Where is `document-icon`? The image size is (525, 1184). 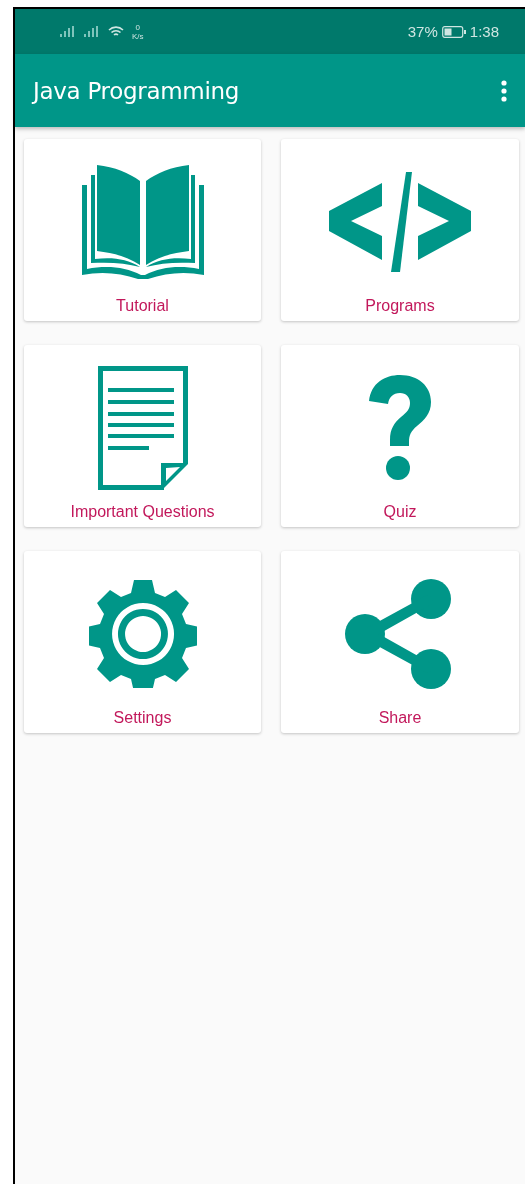 document-icon is located at coordinates (142, 427).